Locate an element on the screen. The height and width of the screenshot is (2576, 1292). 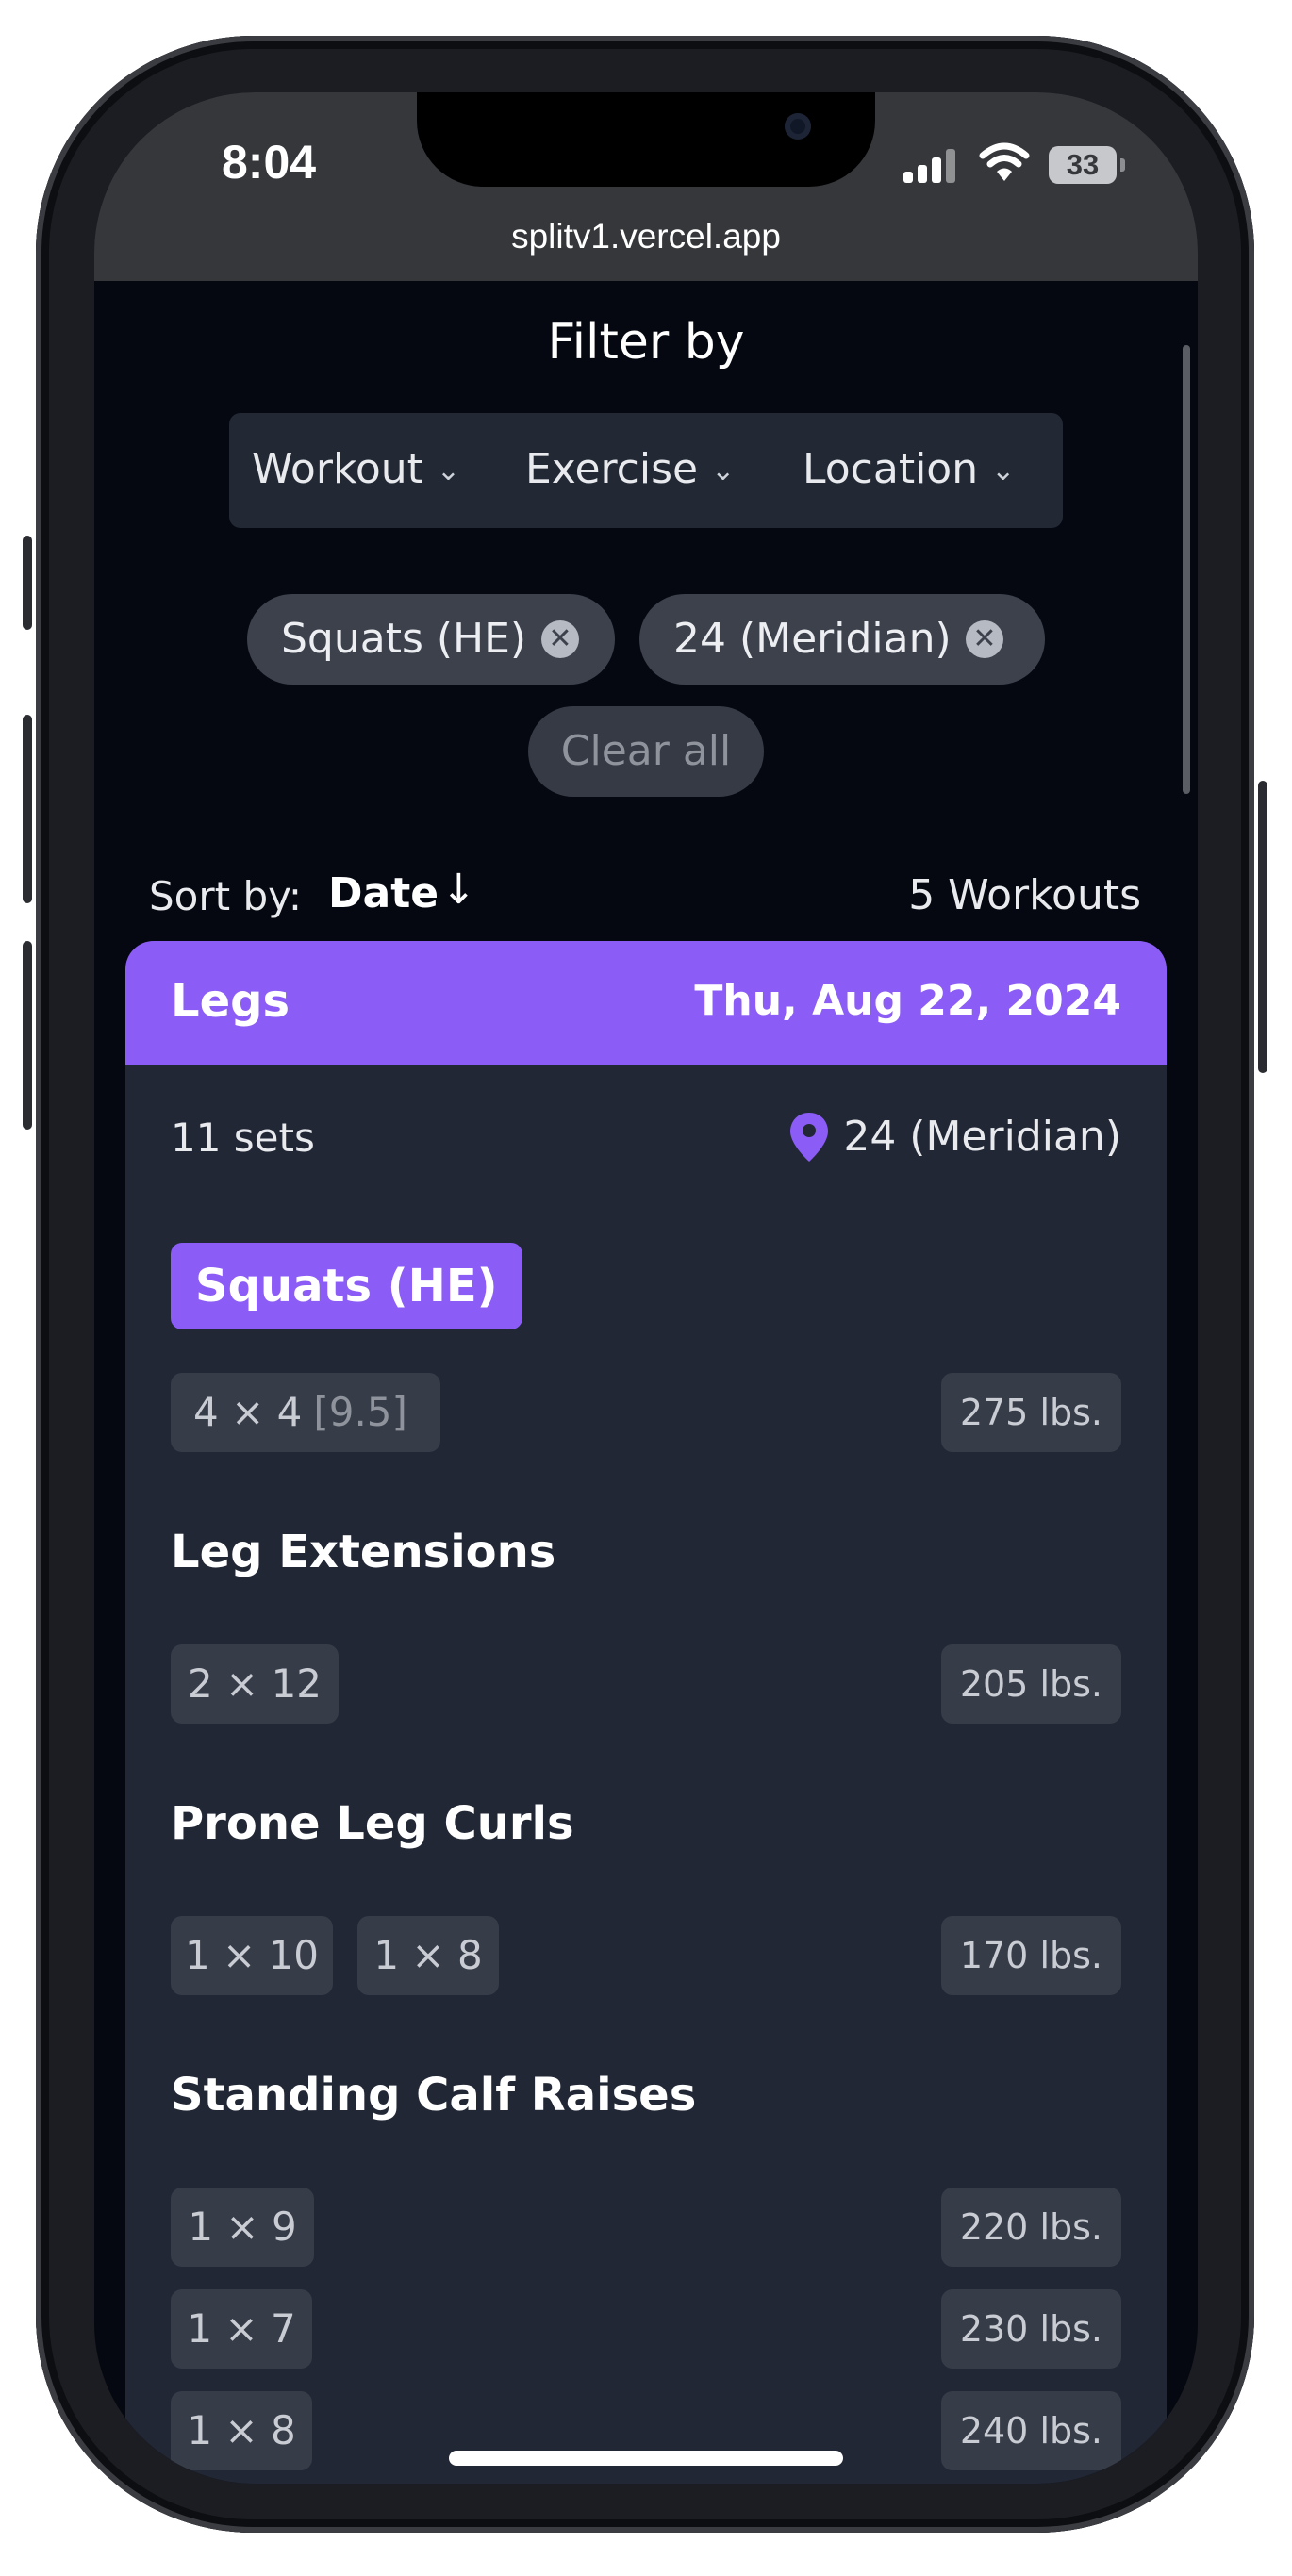
filter-chip-label: 24 (Meridian) is located at coordinates (812, 639).